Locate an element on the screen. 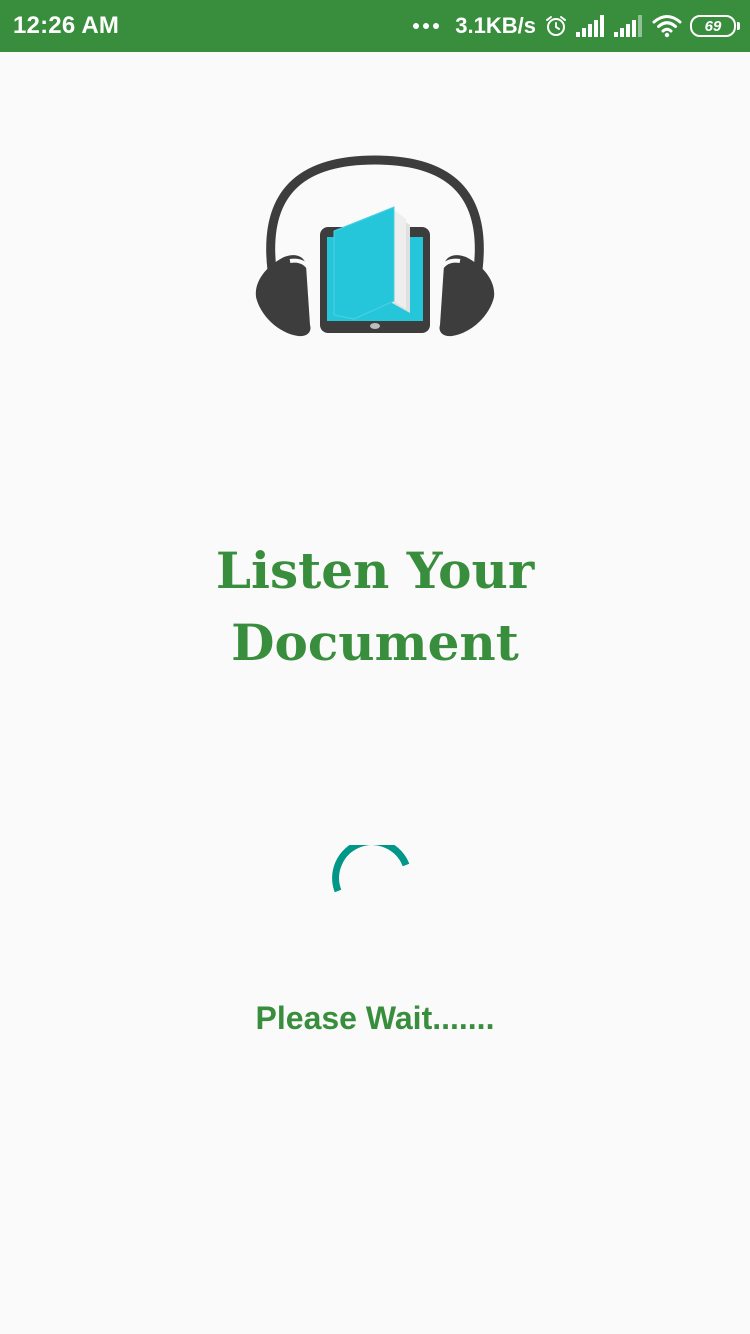 The width and height of the screenshot is (750, 1334). loading-spinner is located at coordinates (371, 869).